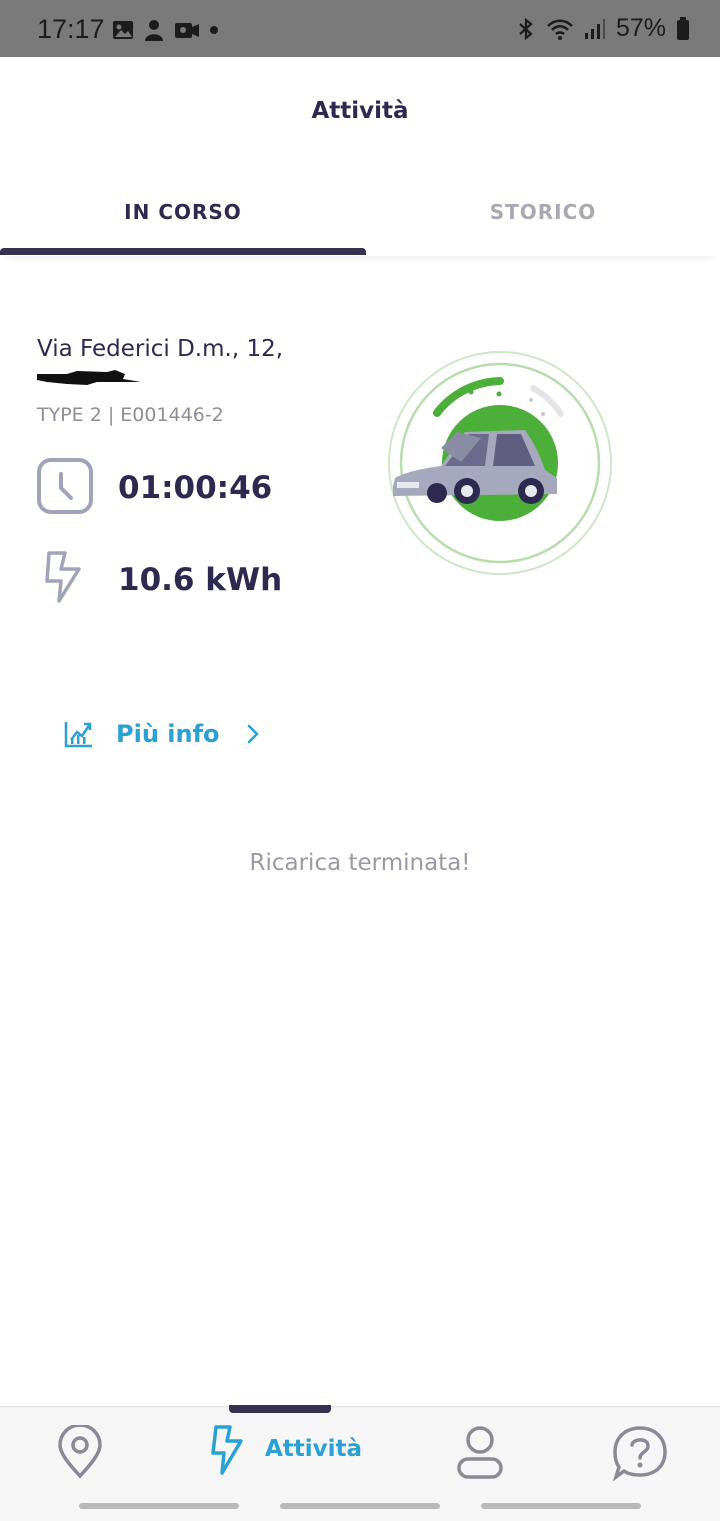  What do you see at coordinates (166, 30) in the screenshot?
I see `notification-icons` at bounding box center [166, 30].